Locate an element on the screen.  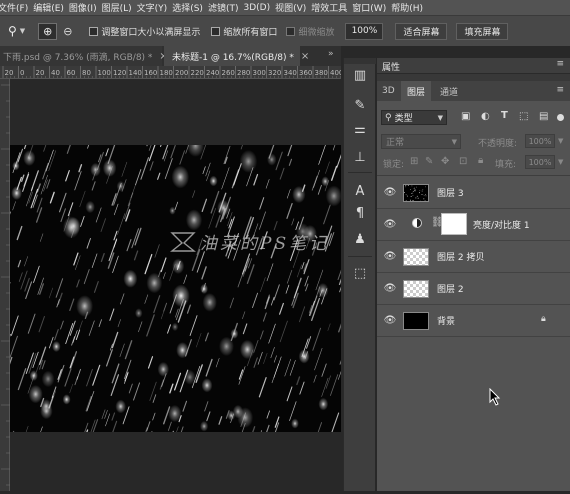
menu-item: 滤镜(T) is located at coordinates (223, 7).